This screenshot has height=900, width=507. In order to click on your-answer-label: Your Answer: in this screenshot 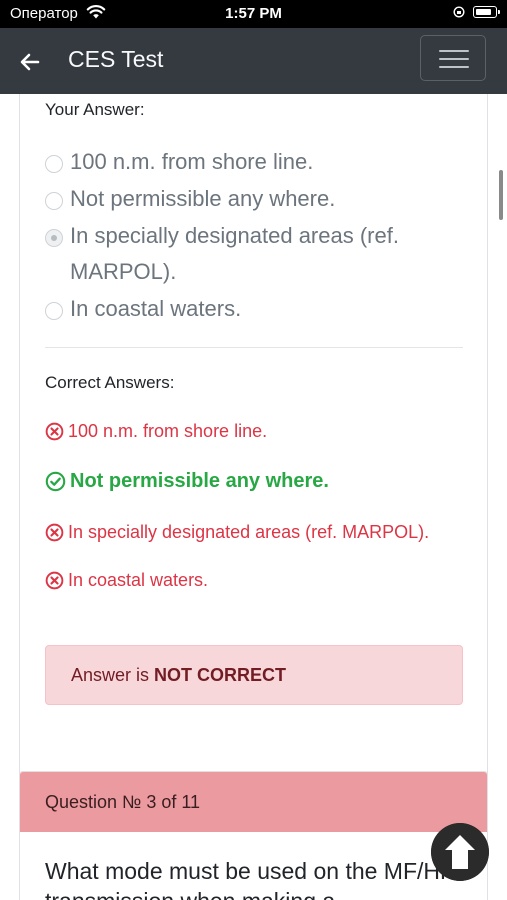, I will do `click(95, 109)`.